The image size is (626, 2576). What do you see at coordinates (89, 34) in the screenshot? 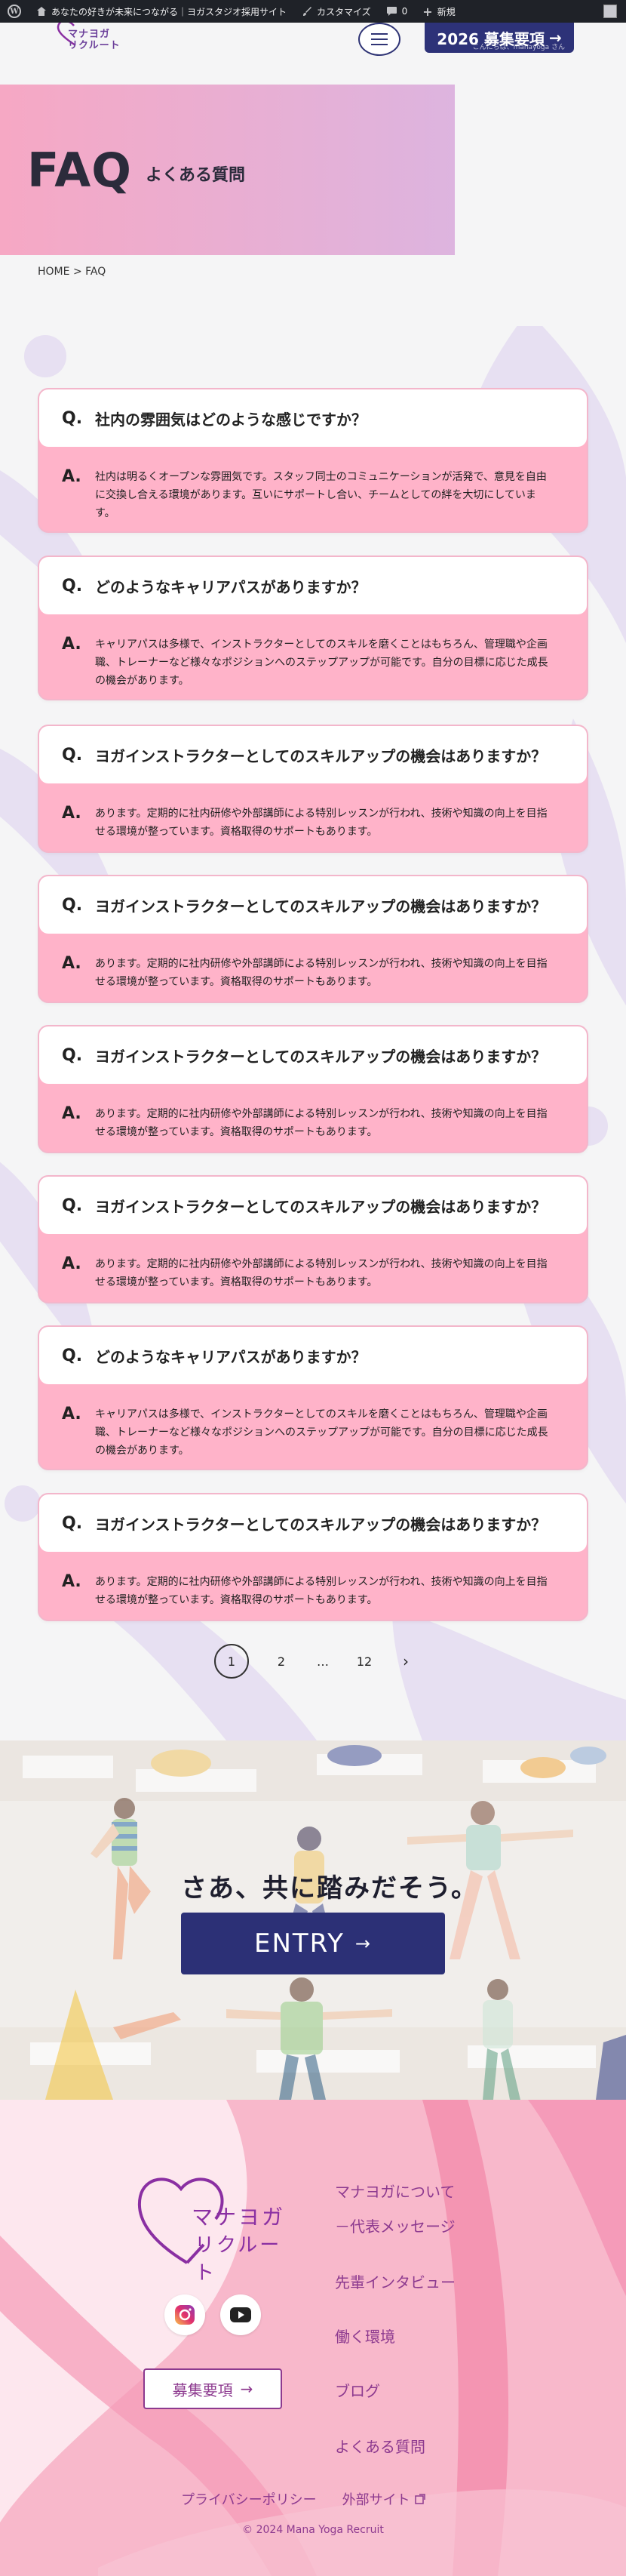
I see `header-logo-line1: マナヨガ` at bounding box center [89, 34].